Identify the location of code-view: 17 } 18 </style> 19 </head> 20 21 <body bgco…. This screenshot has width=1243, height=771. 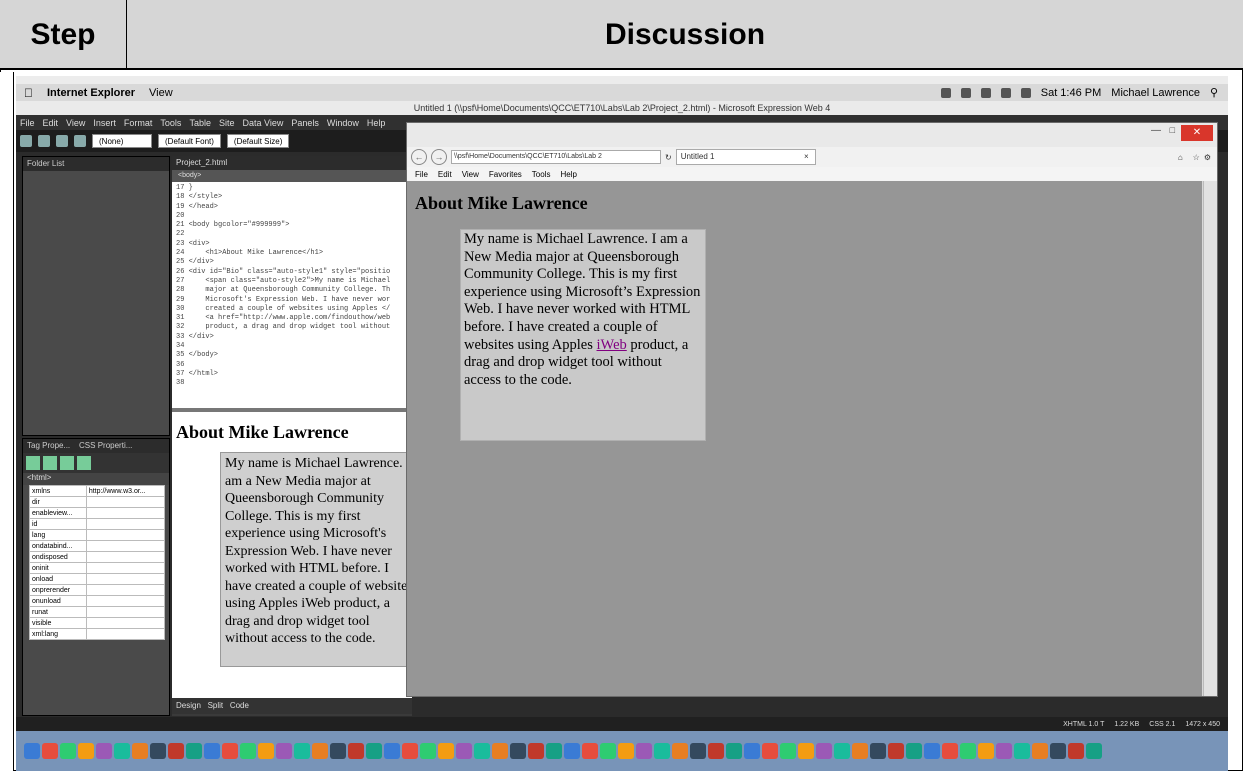
(292, 295).